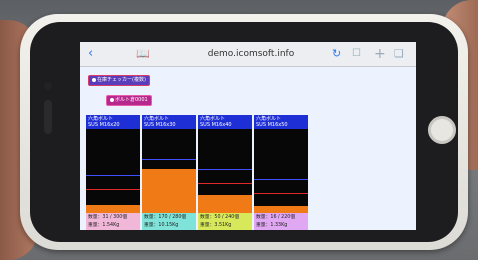 This screenshot has height=260, width=478. I want to click on browser-toolbar: ‹ 📖 demo.icomsoft.info ↻ ☐ + ❏, so click(248, 54).